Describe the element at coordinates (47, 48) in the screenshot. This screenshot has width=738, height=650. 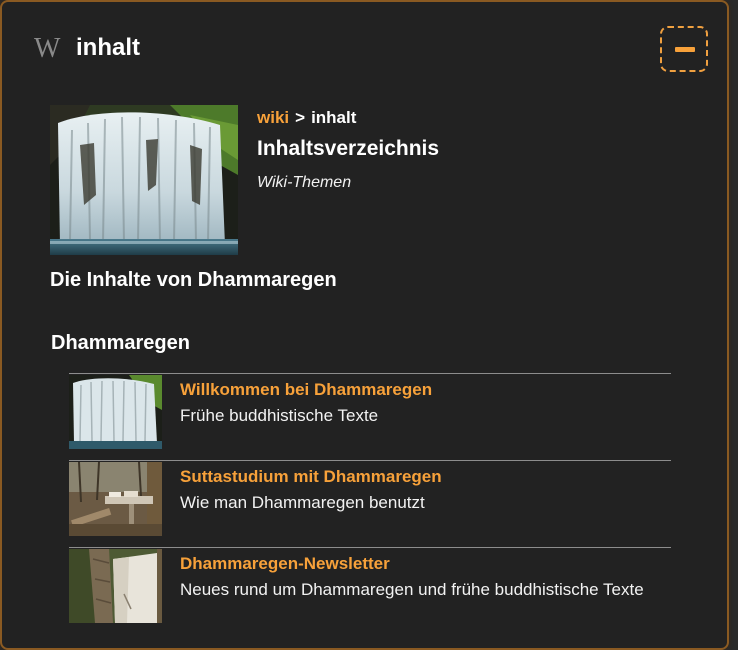
I see `wikipedia-w-icon: W` at that location.